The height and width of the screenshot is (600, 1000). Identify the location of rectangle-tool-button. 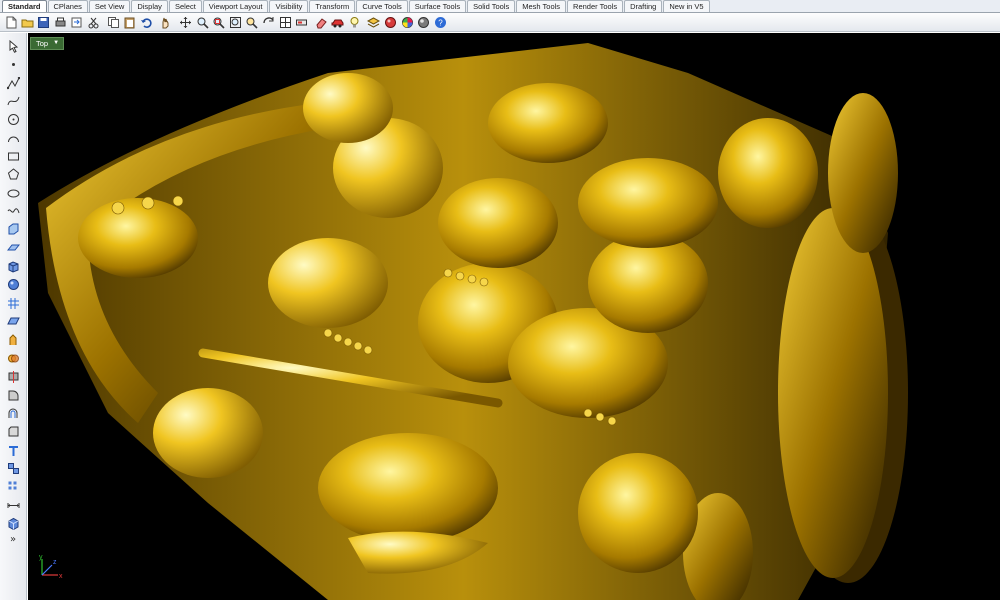
(13, 156).